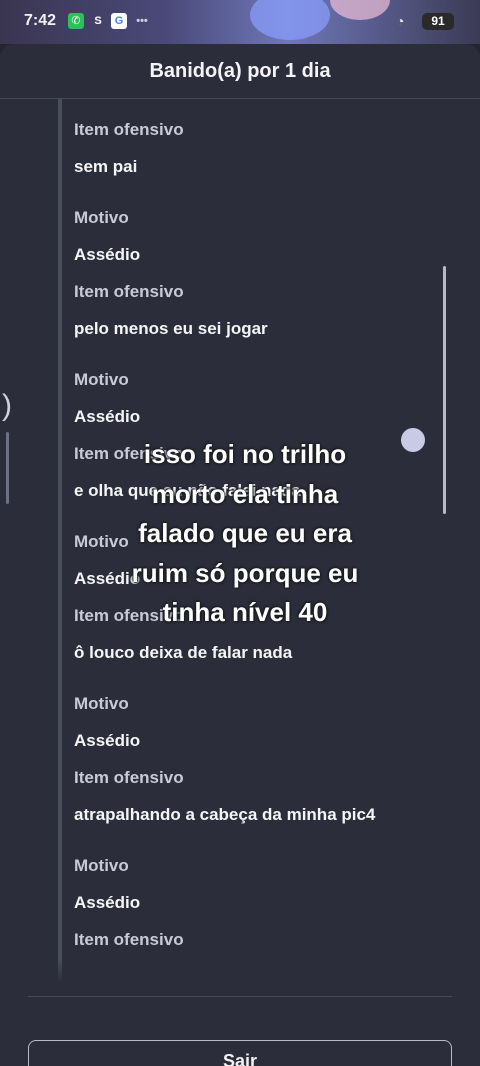 The height and width of the screenshot is (1066, 480). Describe the element at coordinates (400, 21) in the screenshot. I see `wifi-icon: ◔` at that location.